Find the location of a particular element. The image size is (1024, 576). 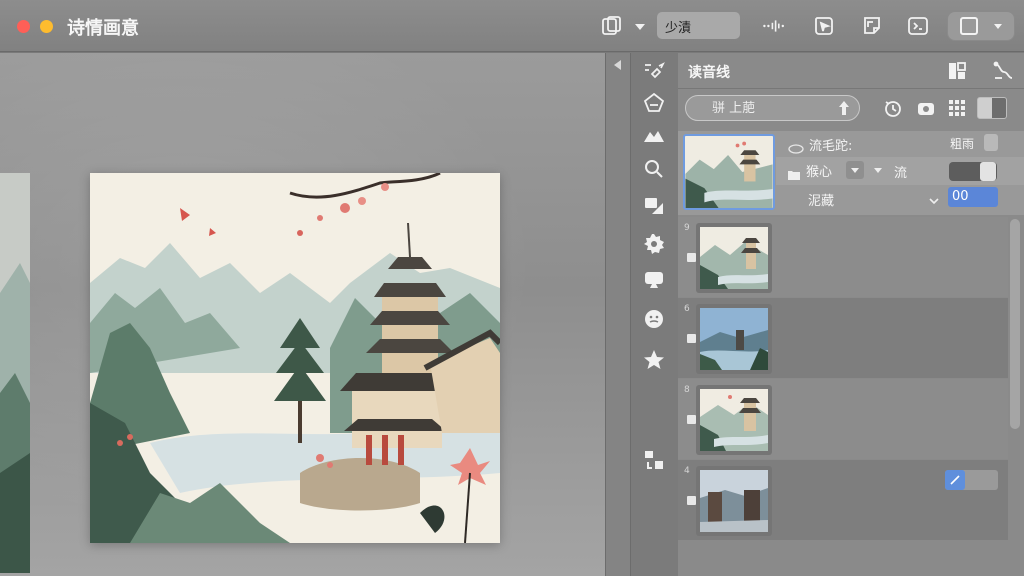

blend-mode-chevron-icon is located at coordinates (855, 170).